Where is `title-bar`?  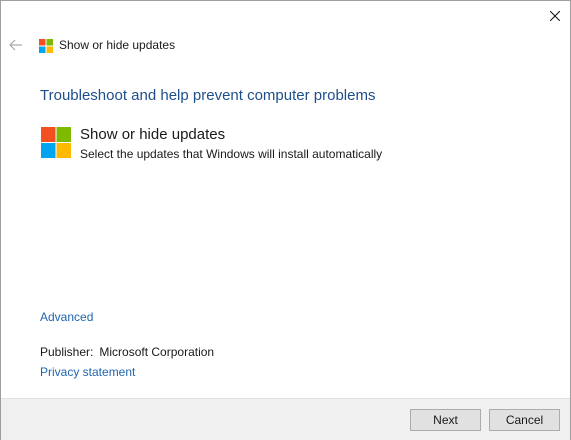 title-bar is located at coordinates (285, 16).